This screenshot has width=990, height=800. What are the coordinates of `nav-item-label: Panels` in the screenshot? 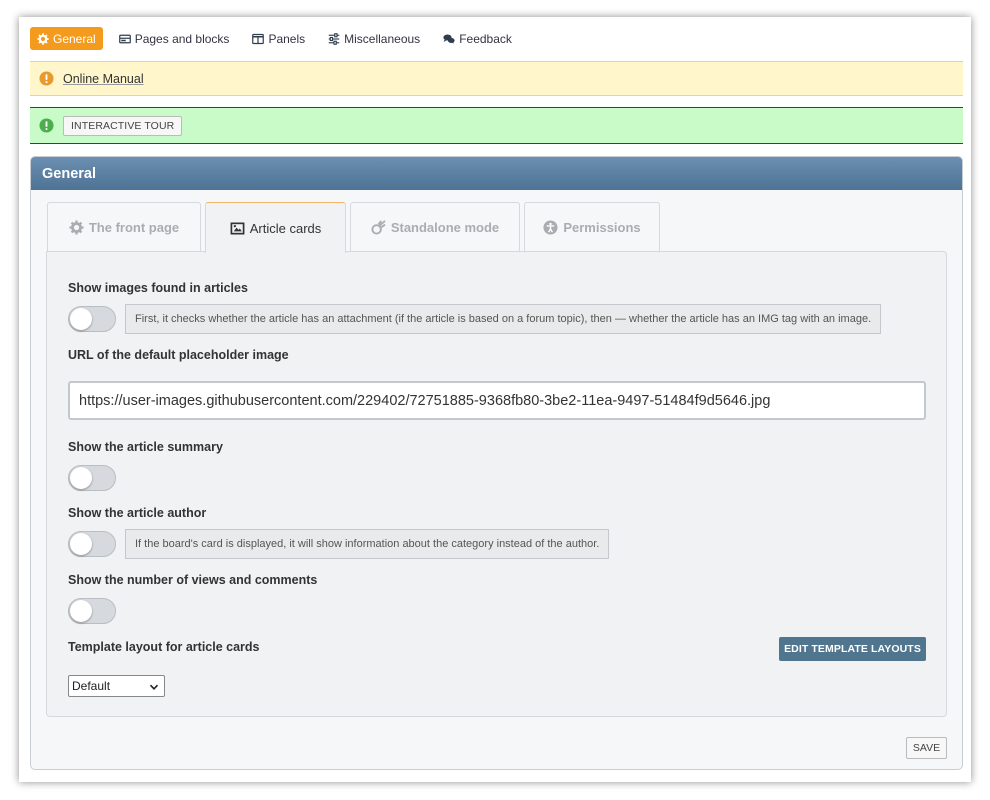 It's located at (287, 38).